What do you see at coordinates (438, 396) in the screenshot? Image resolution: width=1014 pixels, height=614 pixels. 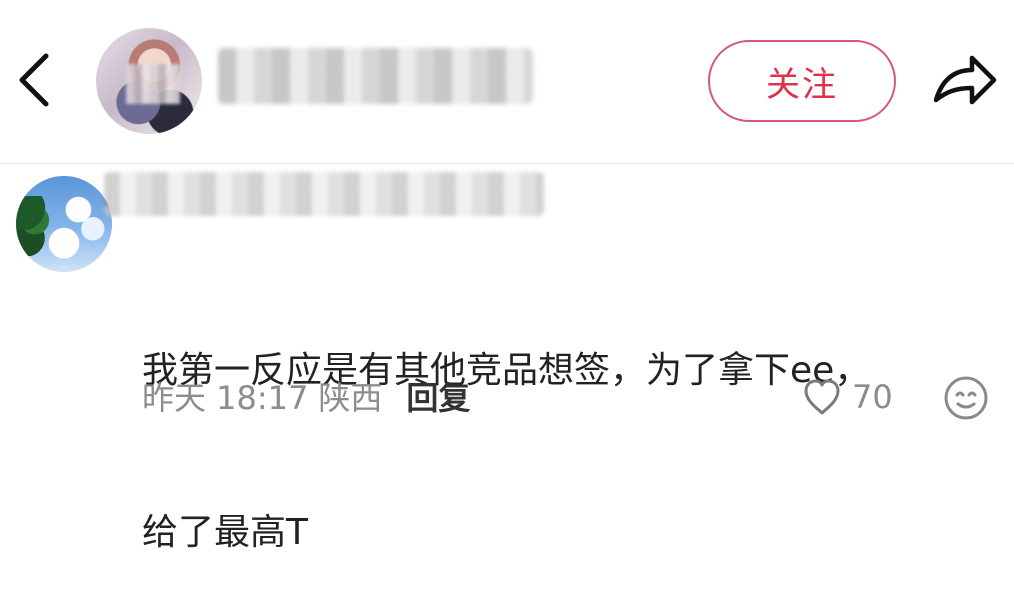 I see `reply-button: 回复` at bounding box center [438, 396].